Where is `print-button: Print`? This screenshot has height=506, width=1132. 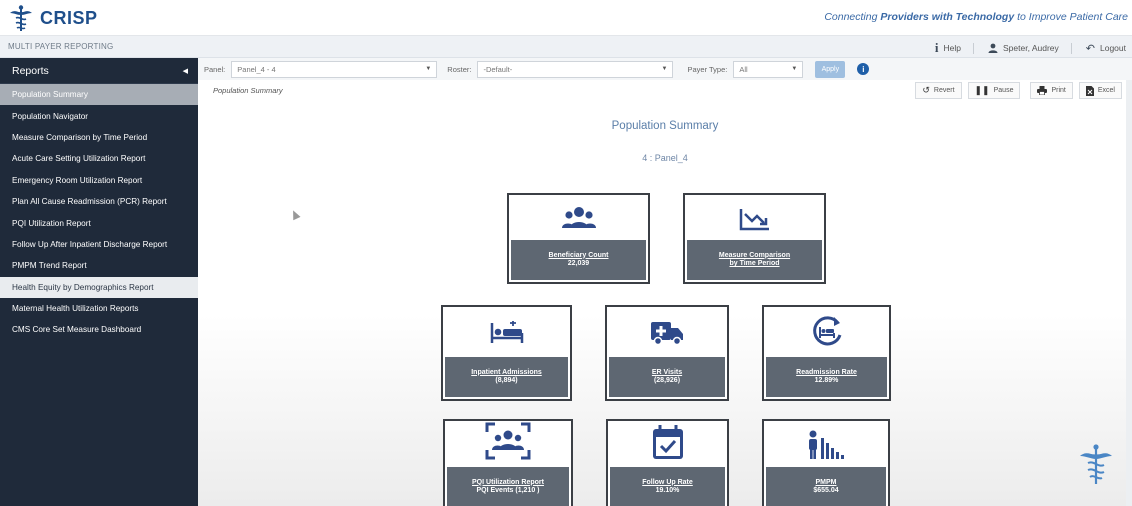
print-button: Print is located at coordinates (1051, 90).